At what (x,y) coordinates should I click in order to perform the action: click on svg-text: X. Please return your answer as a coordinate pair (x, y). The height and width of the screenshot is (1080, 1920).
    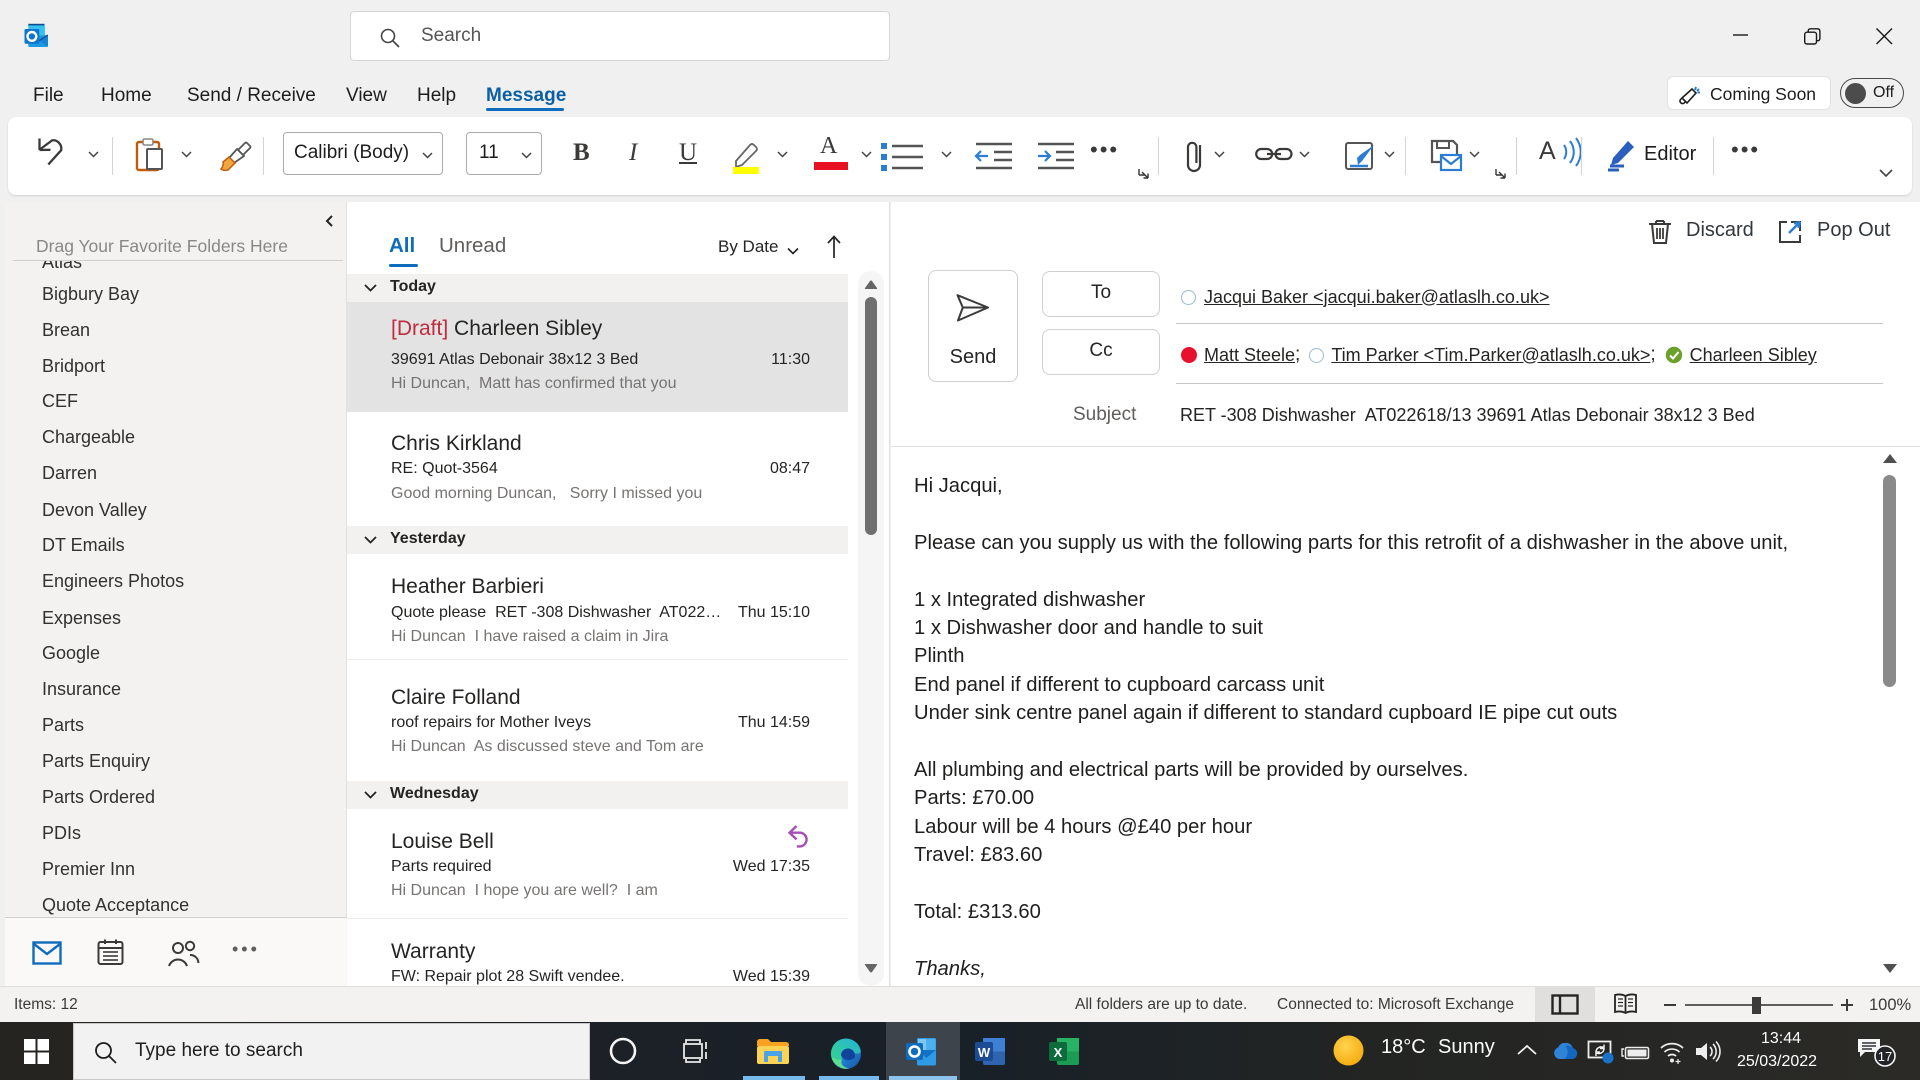
    Looking at the image, I should click on (1058, 1052).